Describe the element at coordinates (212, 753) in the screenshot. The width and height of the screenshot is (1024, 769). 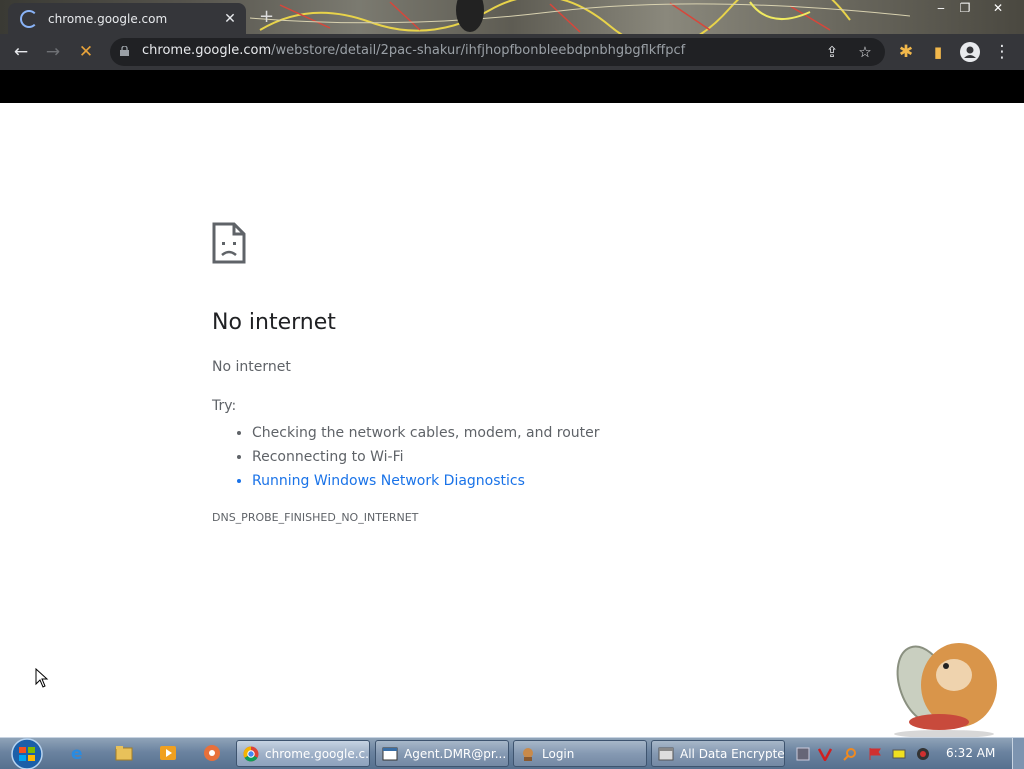
I see `app-launcher-icon` at that location.